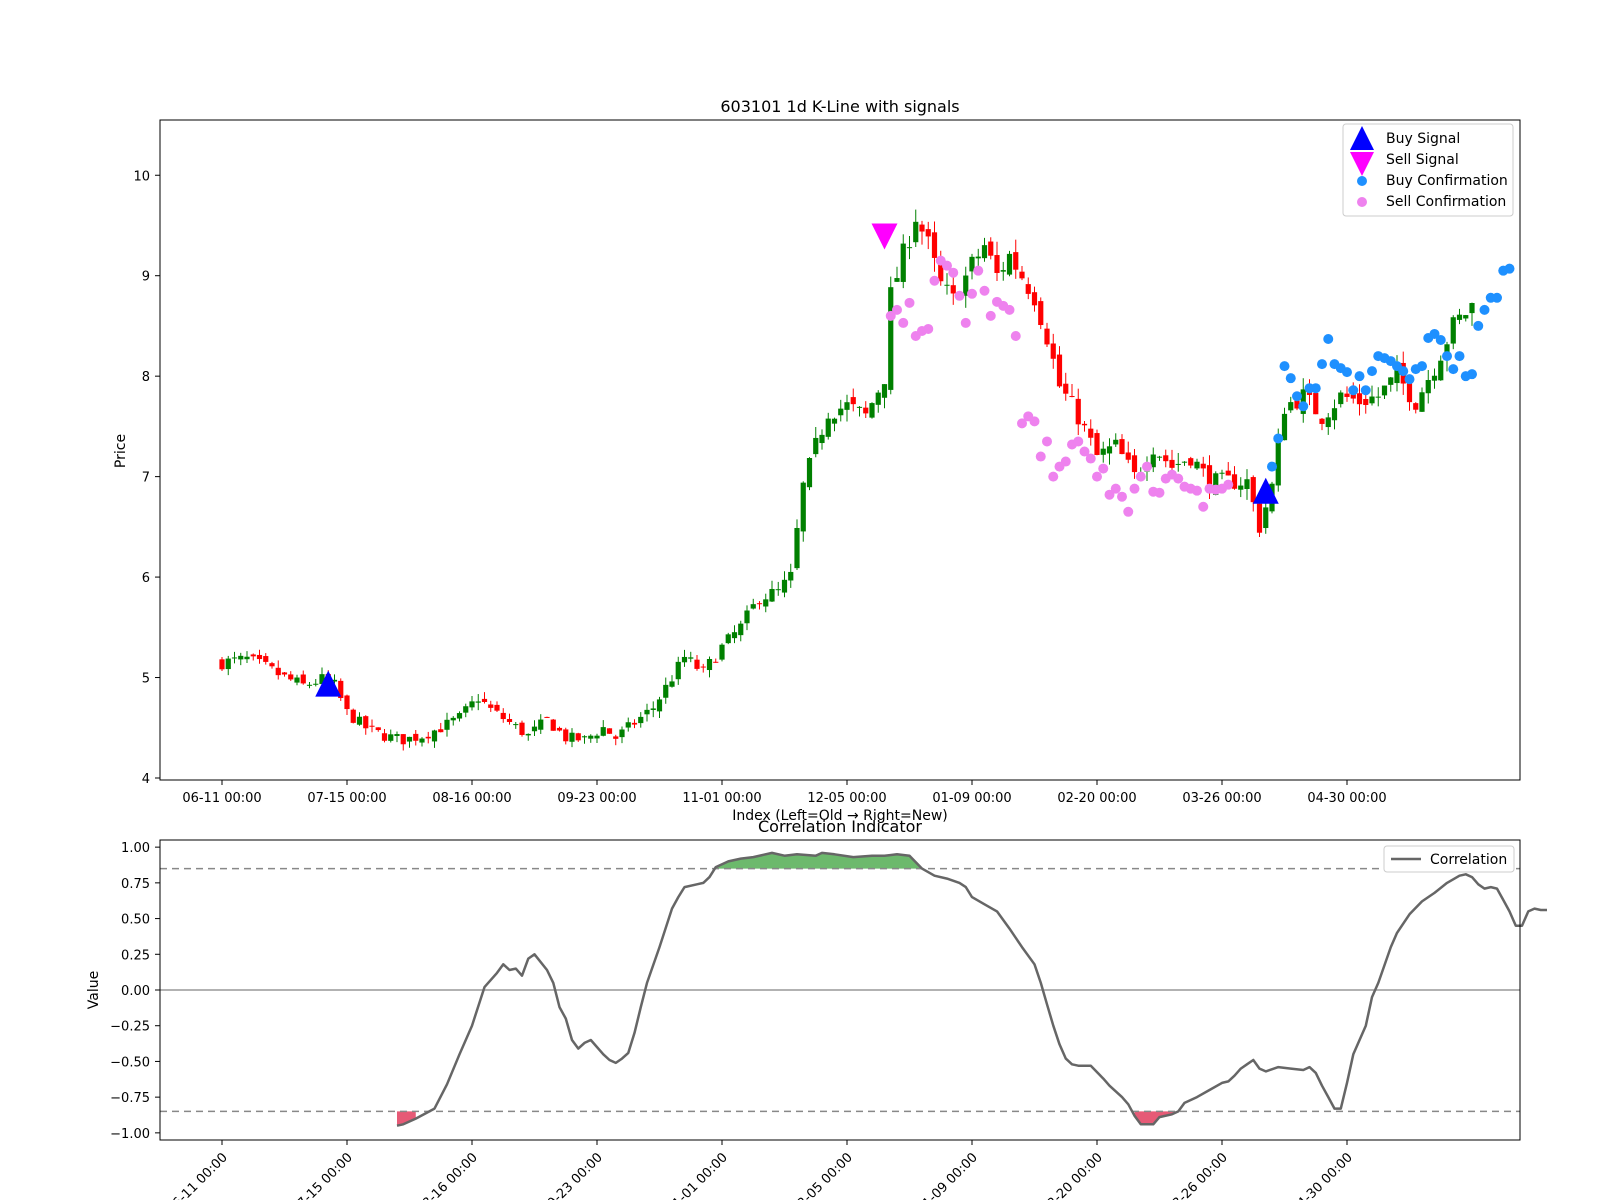 This screenshot has width=1600, height=1204. What do you see at coordinates (130, 1134) in the screenshot?
I see `correlation-y-tick-label: −1.00` at bounding box center [130, 1134].